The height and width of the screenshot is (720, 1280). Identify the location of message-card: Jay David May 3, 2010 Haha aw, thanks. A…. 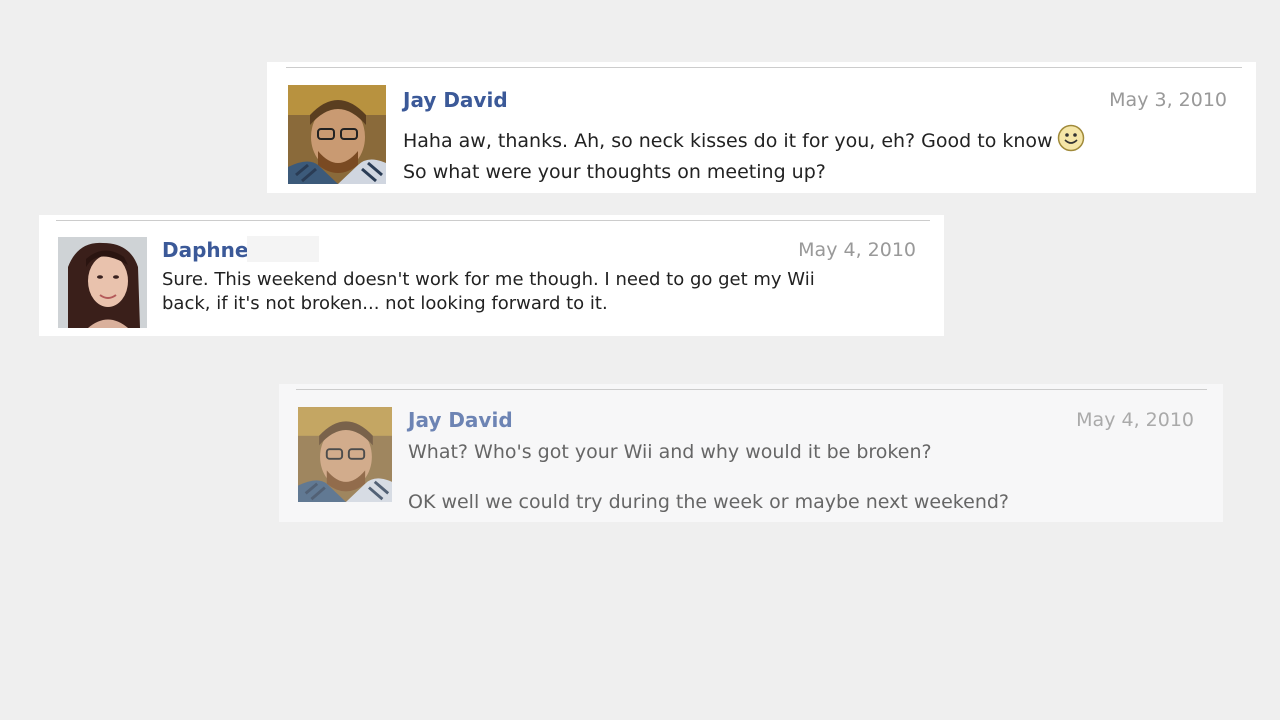
(761, 127).